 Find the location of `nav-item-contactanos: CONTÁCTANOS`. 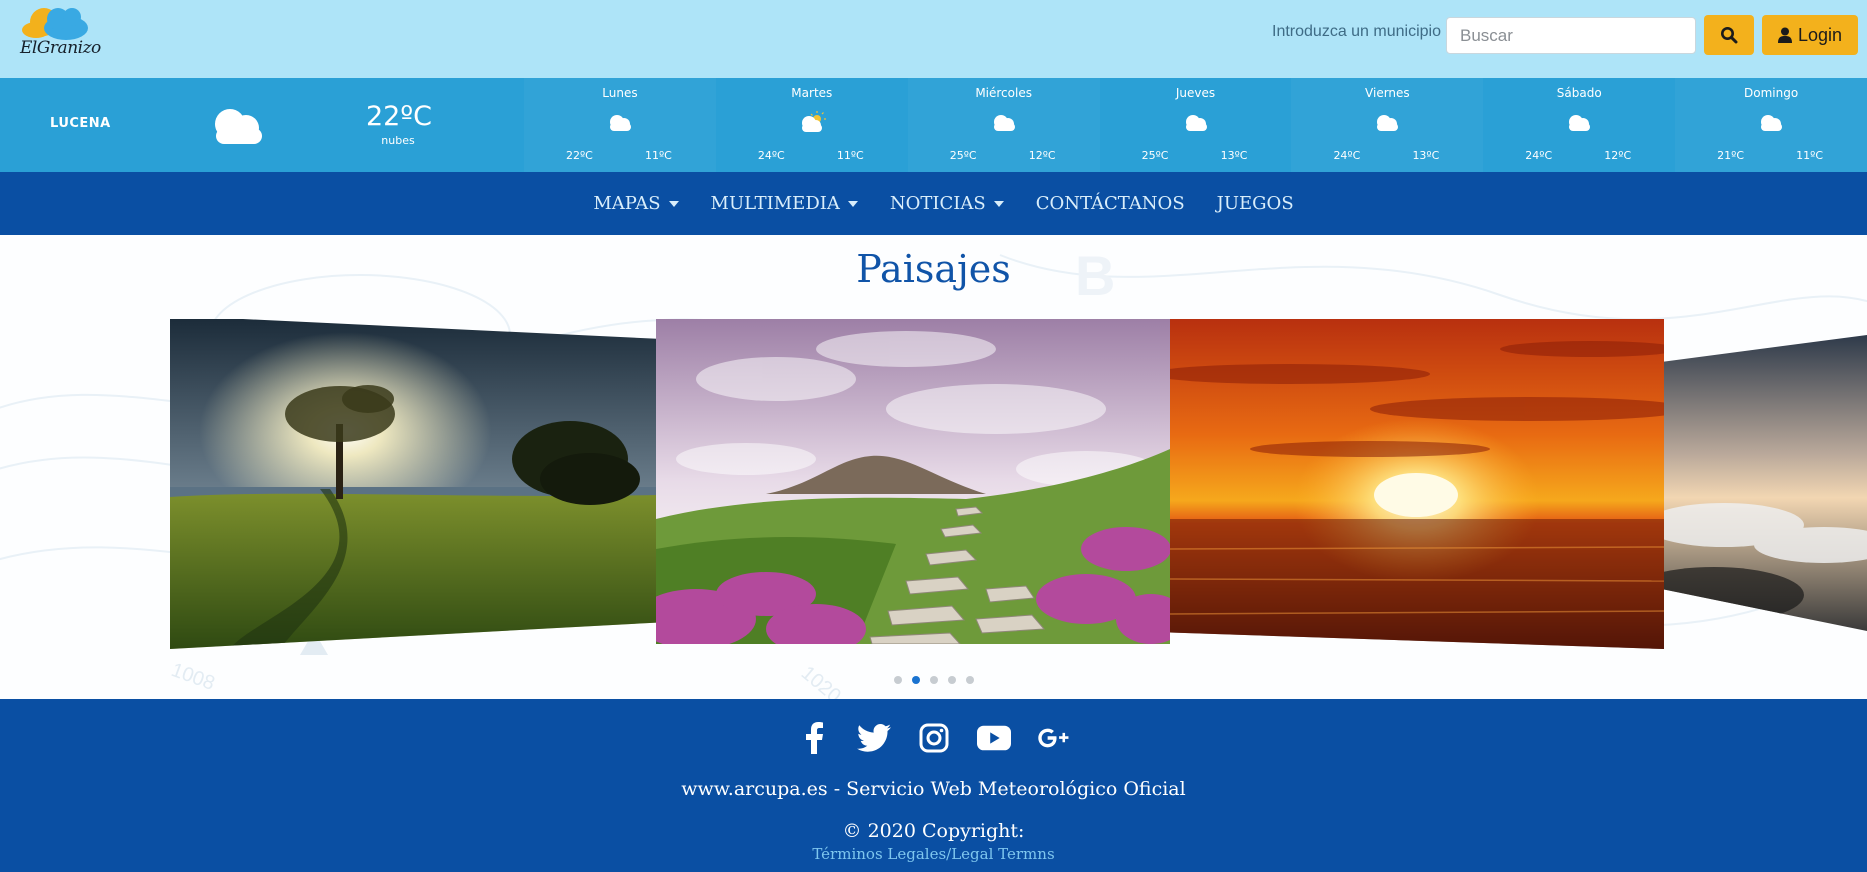

nav-item-contactanos: CONTÁCTANOS is located at coordinates (1110, 203).